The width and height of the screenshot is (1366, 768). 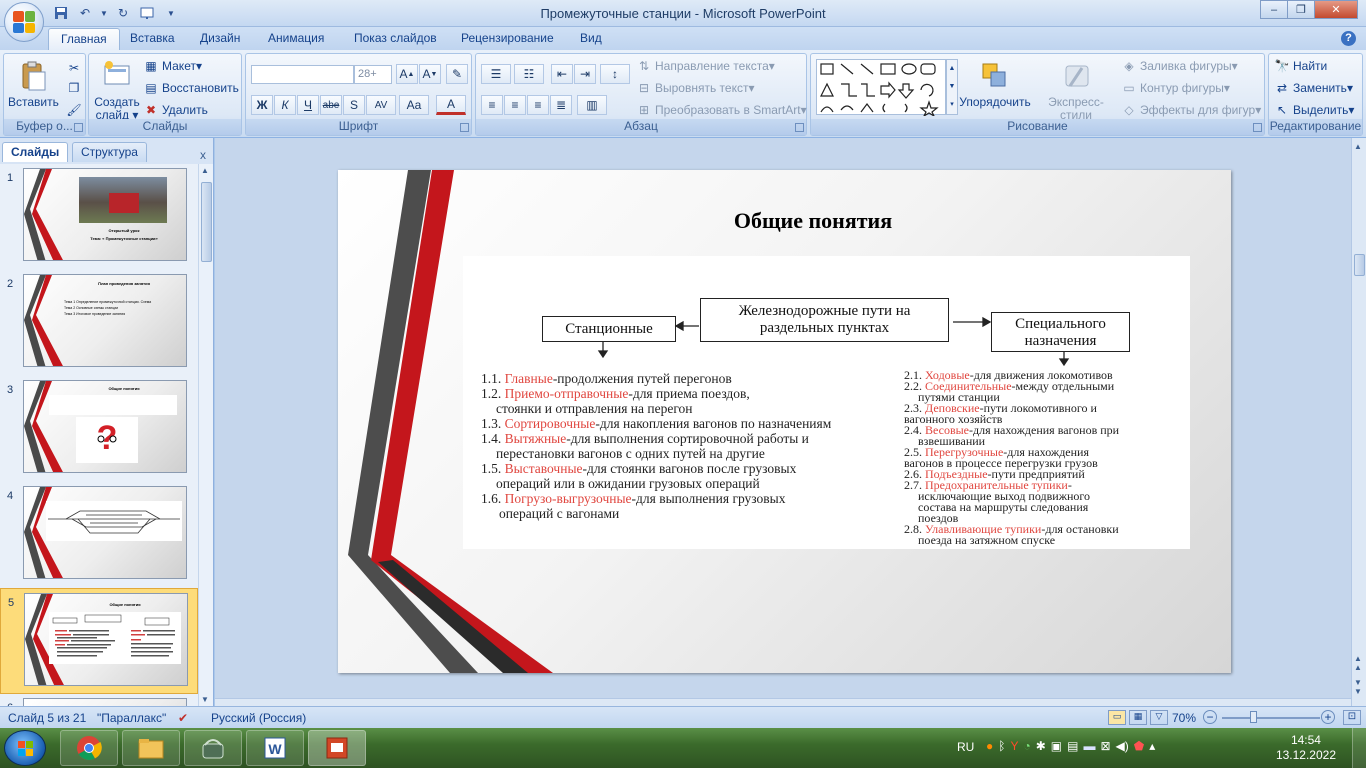 What do you see at coordinates (1175, 88) in the screenshot?
I see `shape-outline-button: ▭ Контур фигуры ▾` at bounding box center [1175, 88].